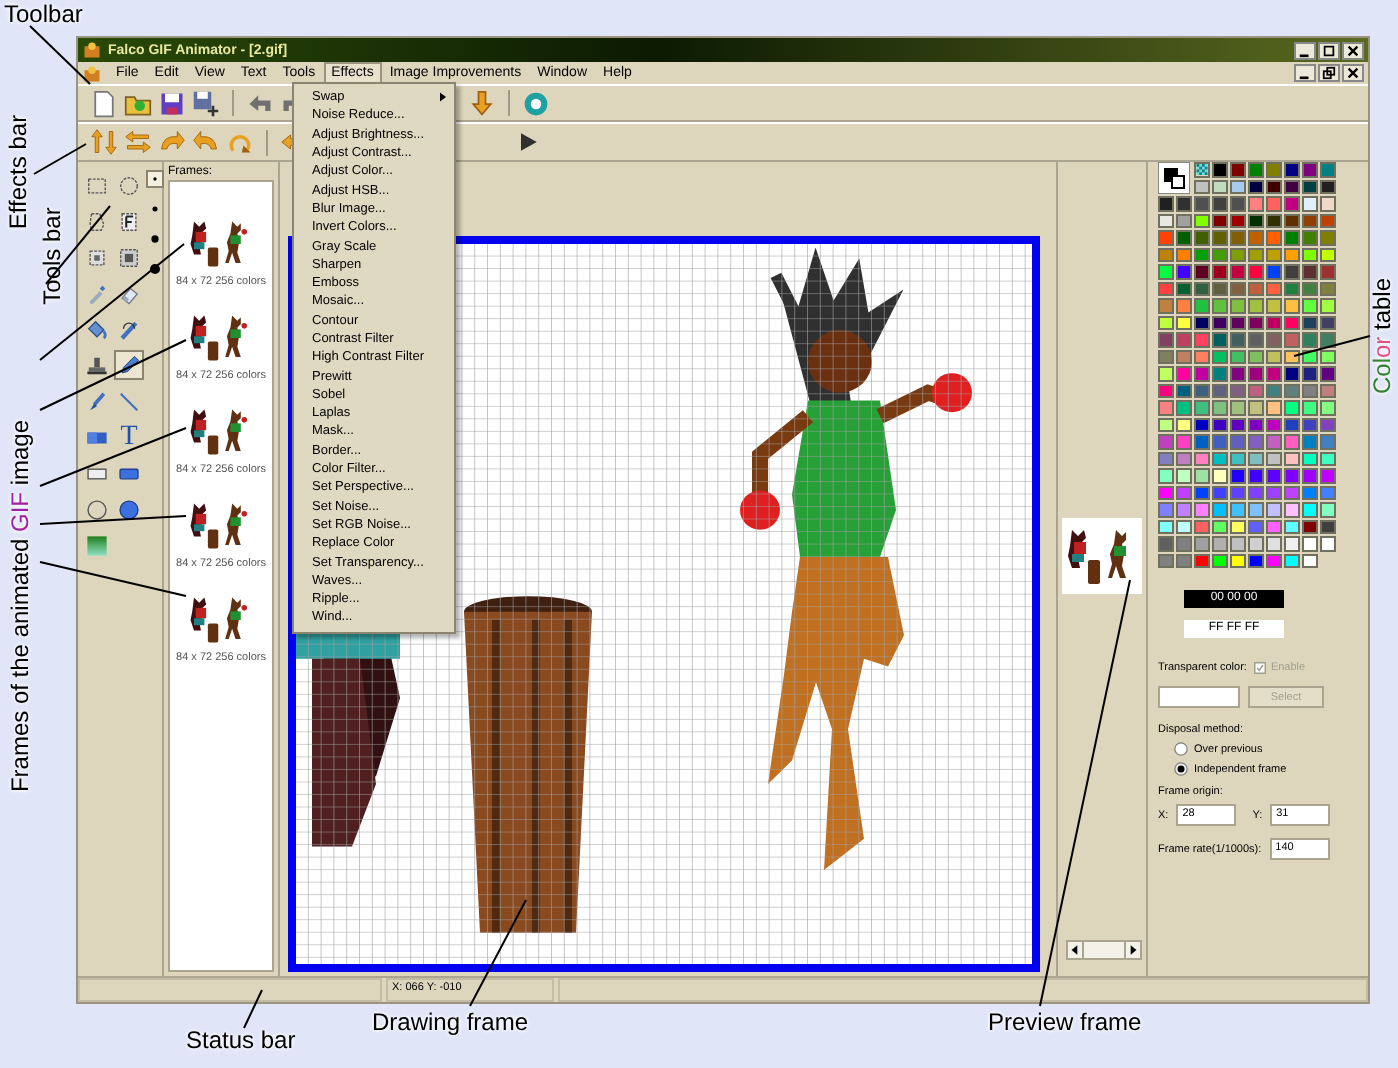 The height and width of the screenshot is (1068, 1398). What do you see at coordinates (241, 1040) in the screenshot?
I see `callout-label: Status bar` at bounding box center [241, 1040].